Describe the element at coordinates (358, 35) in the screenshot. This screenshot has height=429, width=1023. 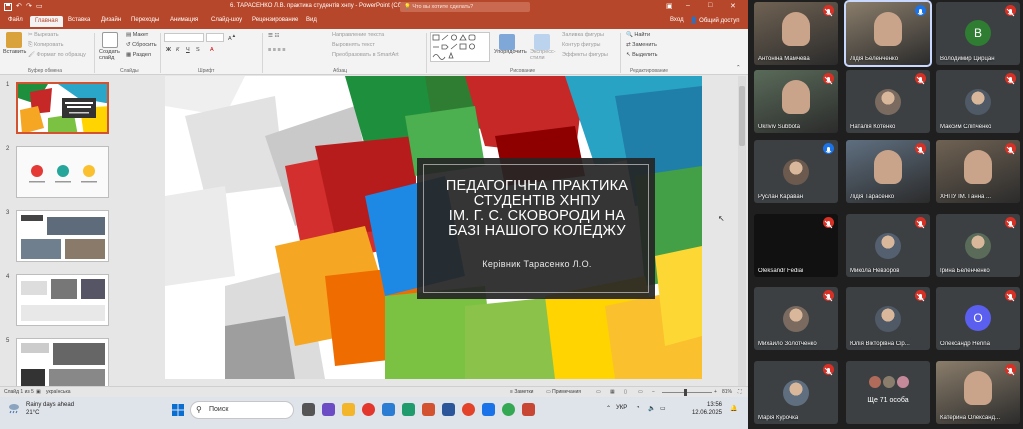
I see `text-direction-button: Направление текста` at that location.